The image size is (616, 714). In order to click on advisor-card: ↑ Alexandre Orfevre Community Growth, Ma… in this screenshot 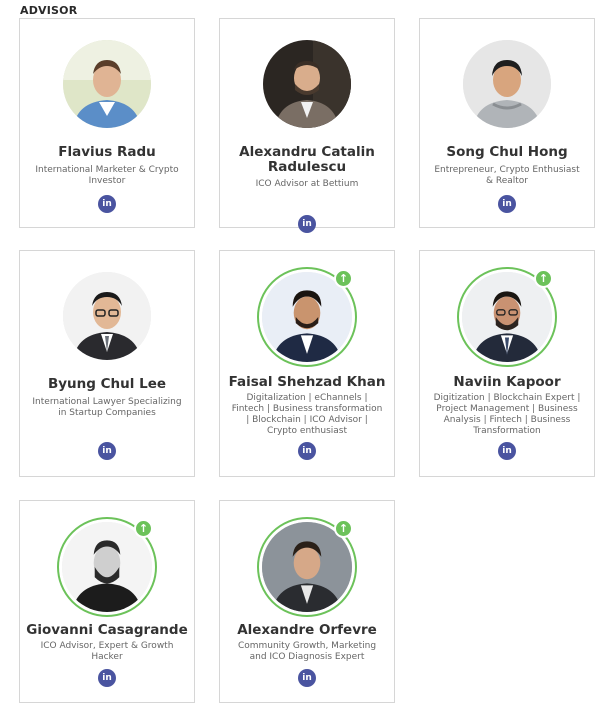, I will do `click(307, 601)`.